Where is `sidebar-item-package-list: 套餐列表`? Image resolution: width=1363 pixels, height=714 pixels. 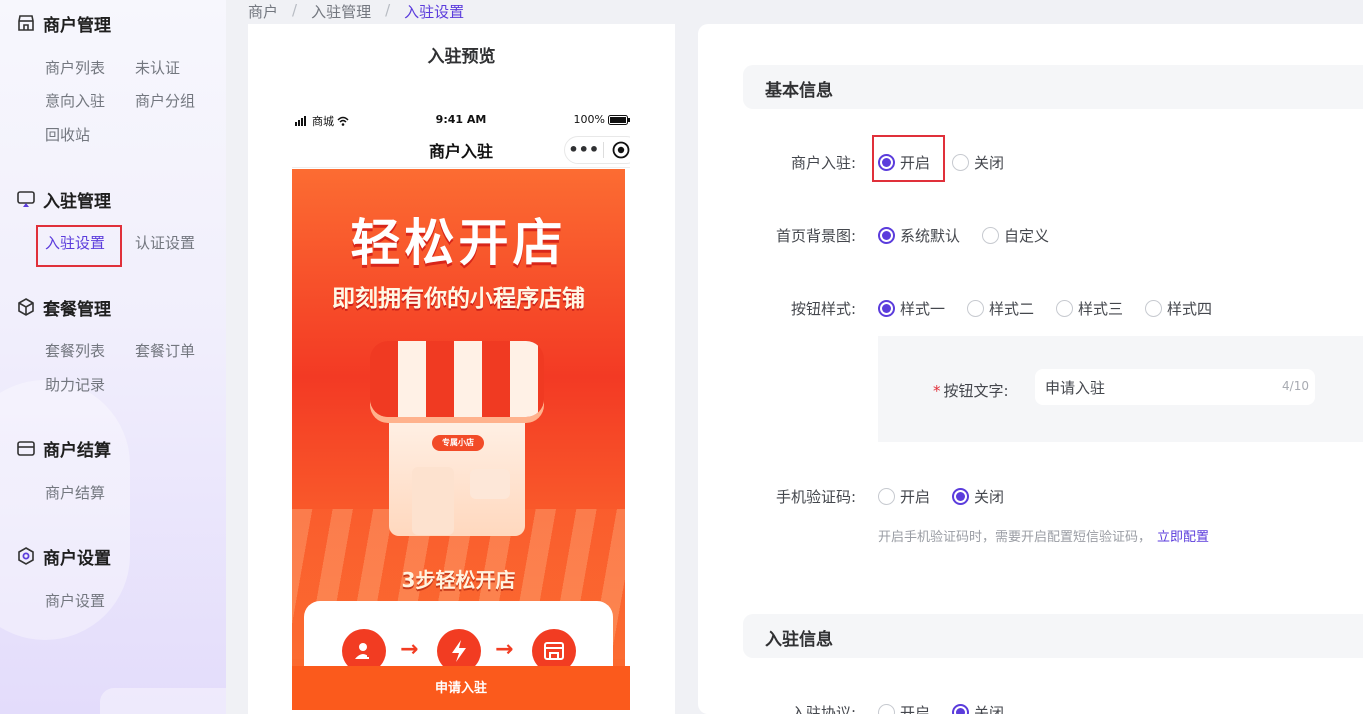 sidebar-item-package-list: 套餐列表 is located at coordinates (75, 351).